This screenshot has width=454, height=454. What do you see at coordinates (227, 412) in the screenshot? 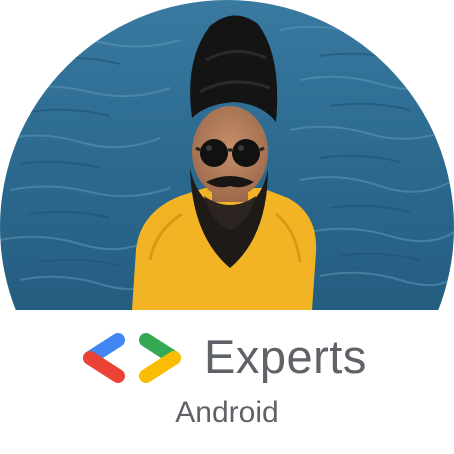
I see `track-label: Android` at bounding box center [227, 412].